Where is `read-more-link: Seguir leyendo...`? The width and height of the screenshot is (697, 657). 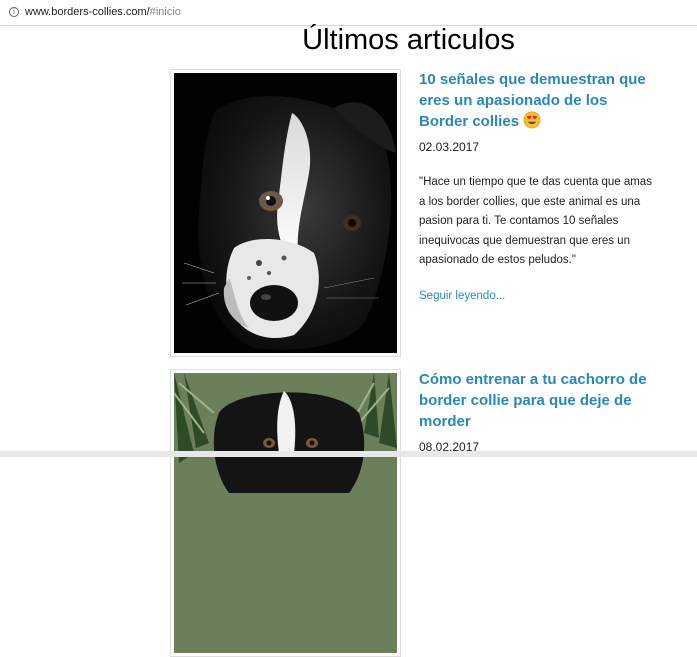 read-more-link: Seguir leyendo... is located at coordinates (462, 296).